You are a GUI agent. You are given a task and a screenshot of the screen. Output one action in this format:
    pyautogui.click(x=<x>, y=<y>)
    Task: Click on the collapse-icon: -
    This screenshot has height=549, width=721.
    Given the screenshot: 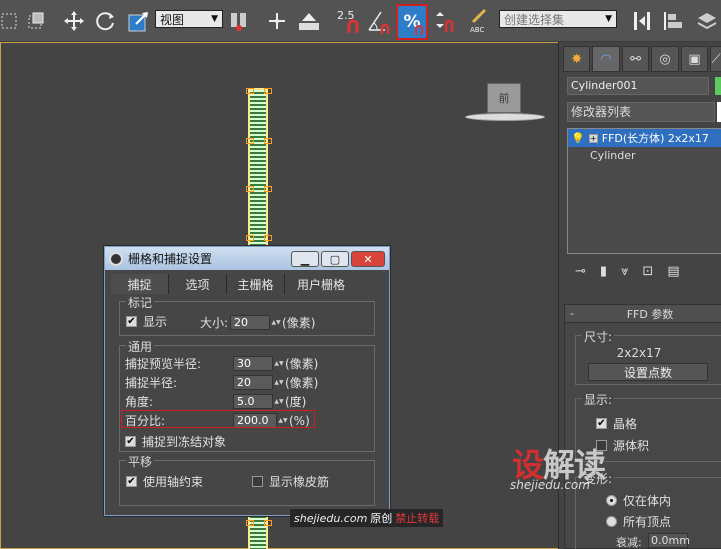 What is the action you would take?
    pyautogui.click(x=572, y=313)
    